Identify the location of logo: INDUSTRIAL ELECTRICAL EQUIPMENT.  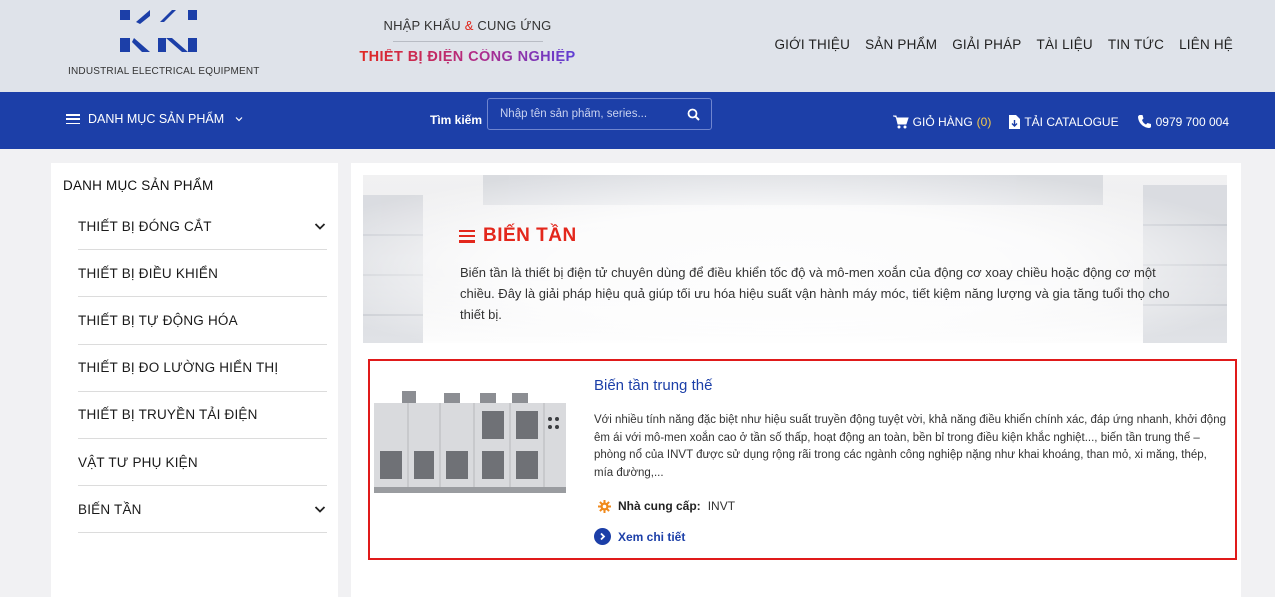
(164, 46).